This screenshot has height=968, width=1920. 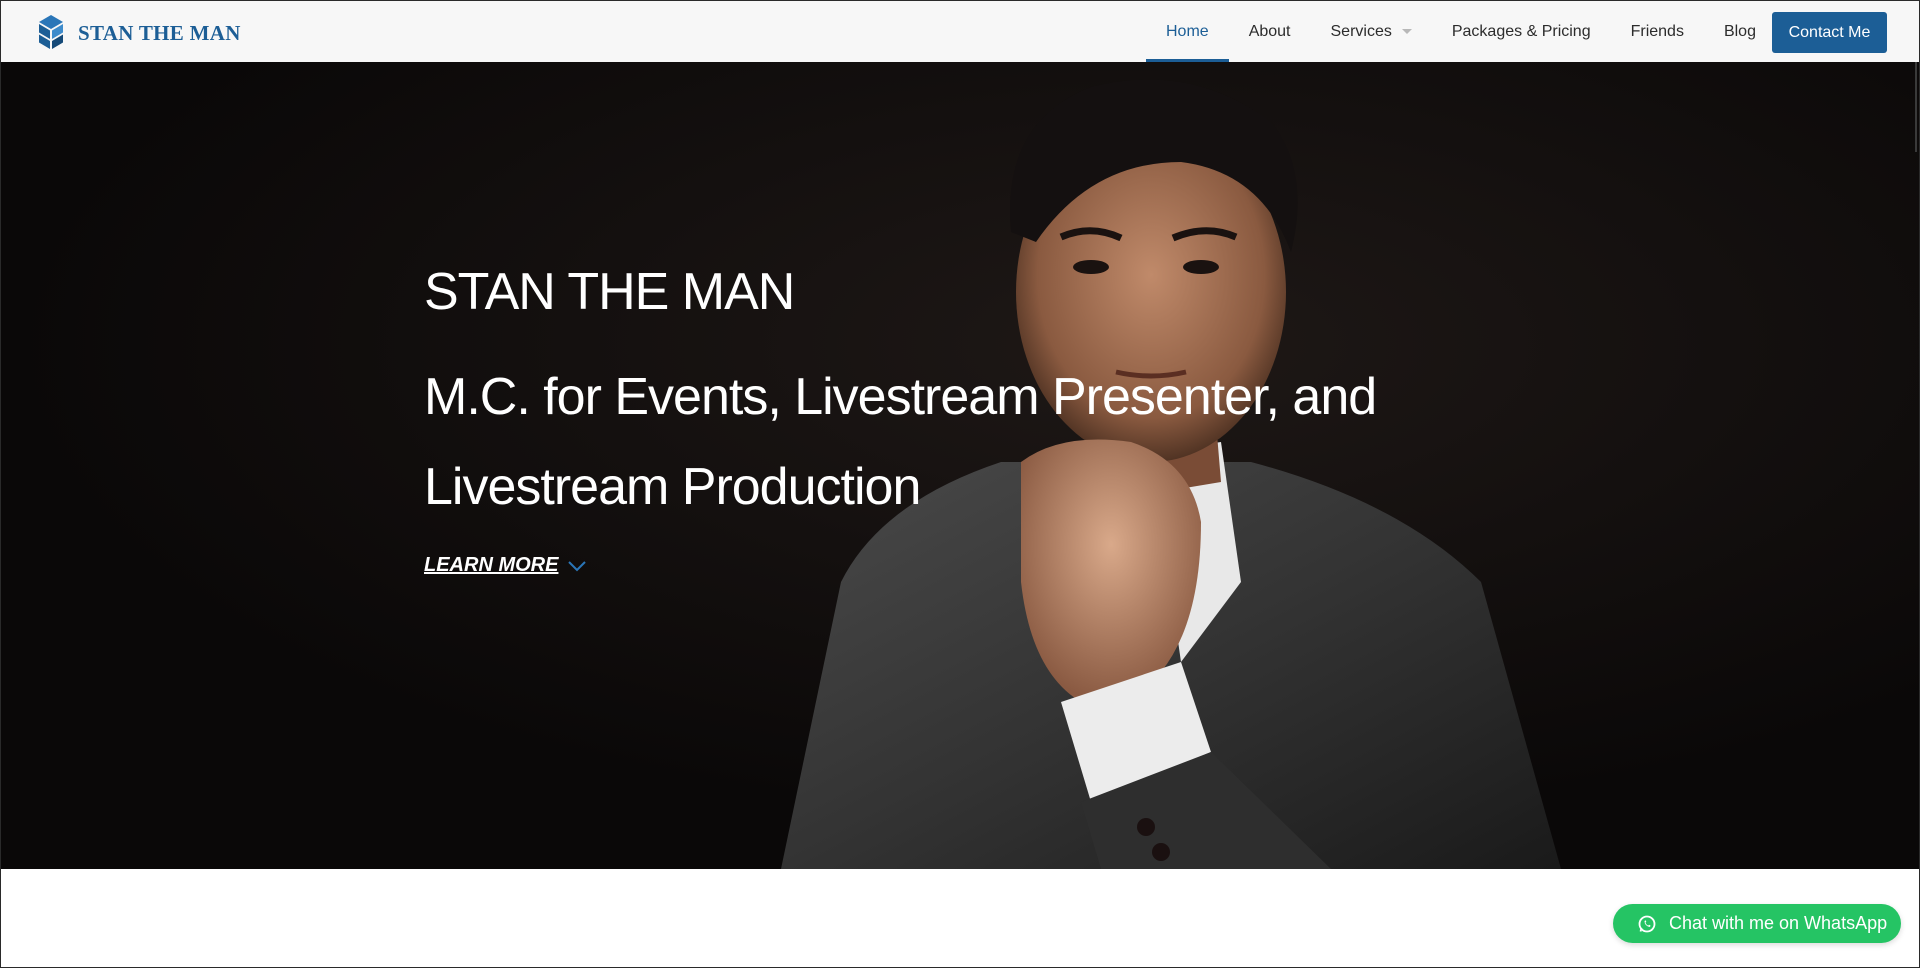 I want to click on nav-blog: Blog, so click(x=1740, y=31).